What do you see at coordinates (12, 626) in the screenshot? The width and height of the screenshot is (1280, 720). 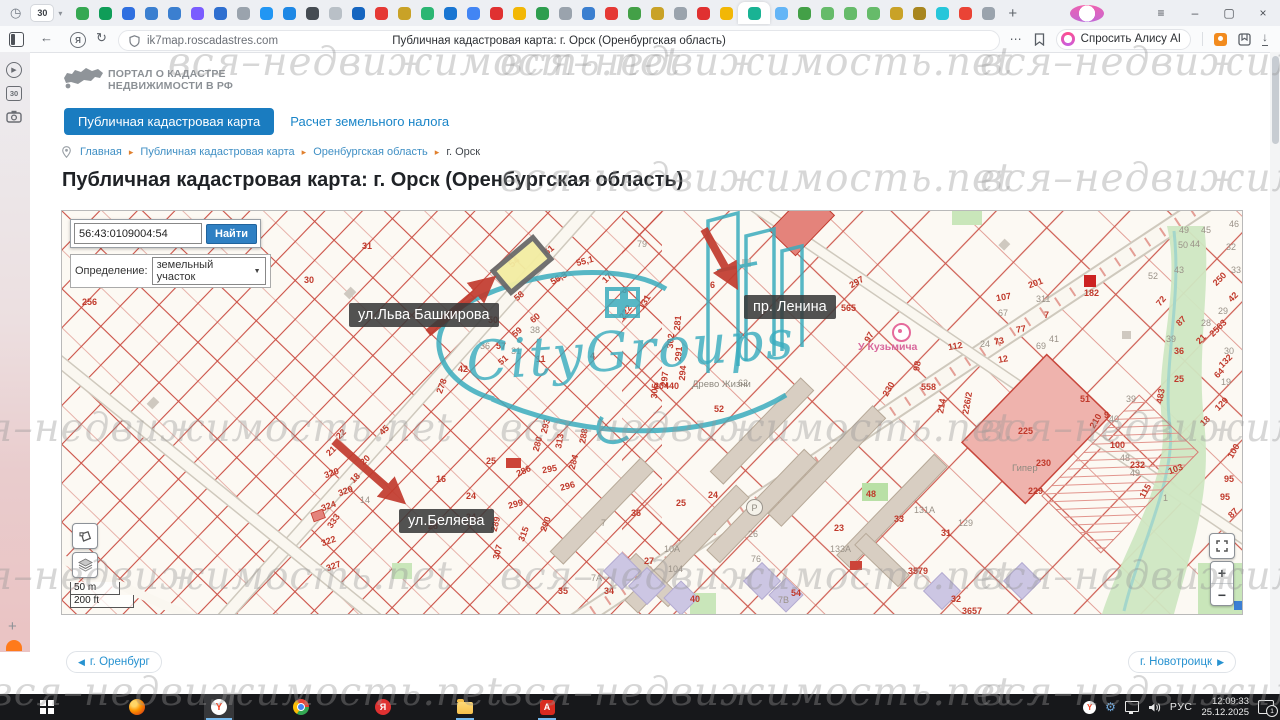 I see `add-panel-icon: +` at bounding box center [12, 626].